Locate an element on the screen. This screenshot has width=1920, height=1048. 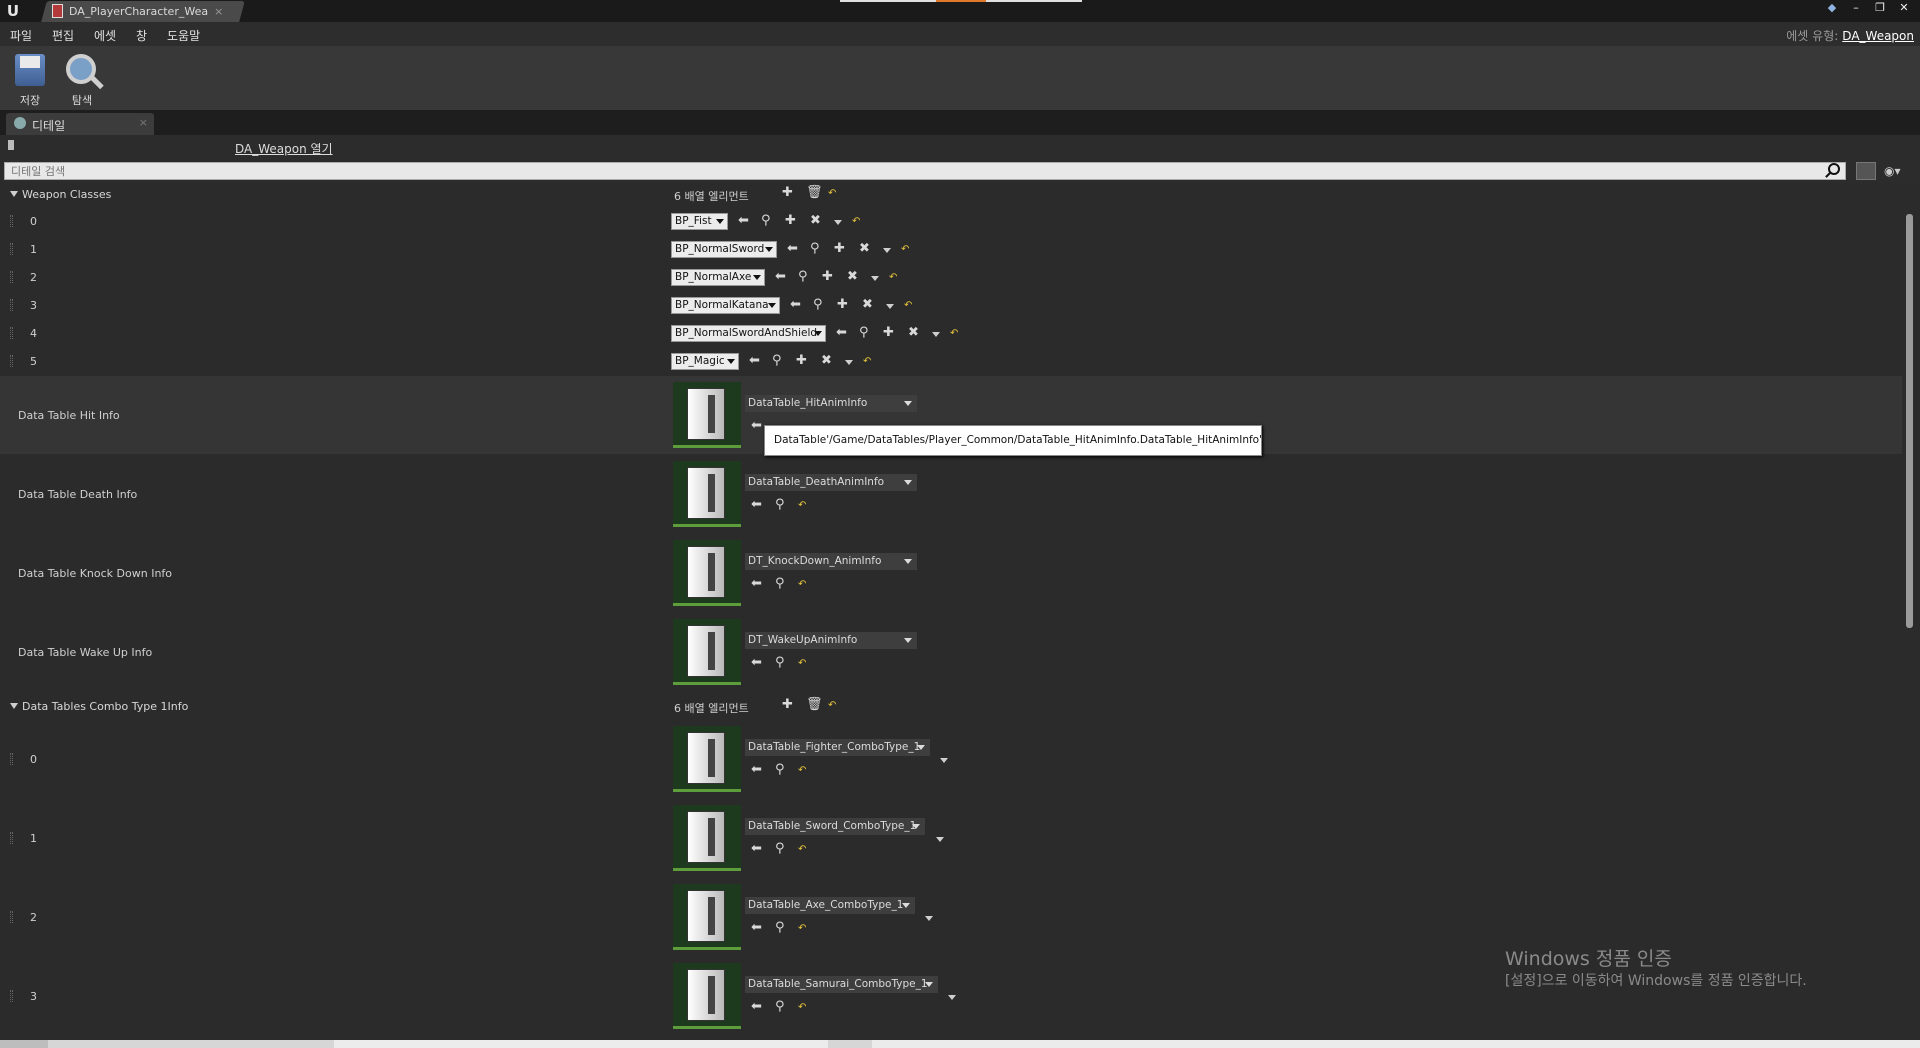
class-picker: BP_NormalSwordAndShield is located at coordinates (748, 333).